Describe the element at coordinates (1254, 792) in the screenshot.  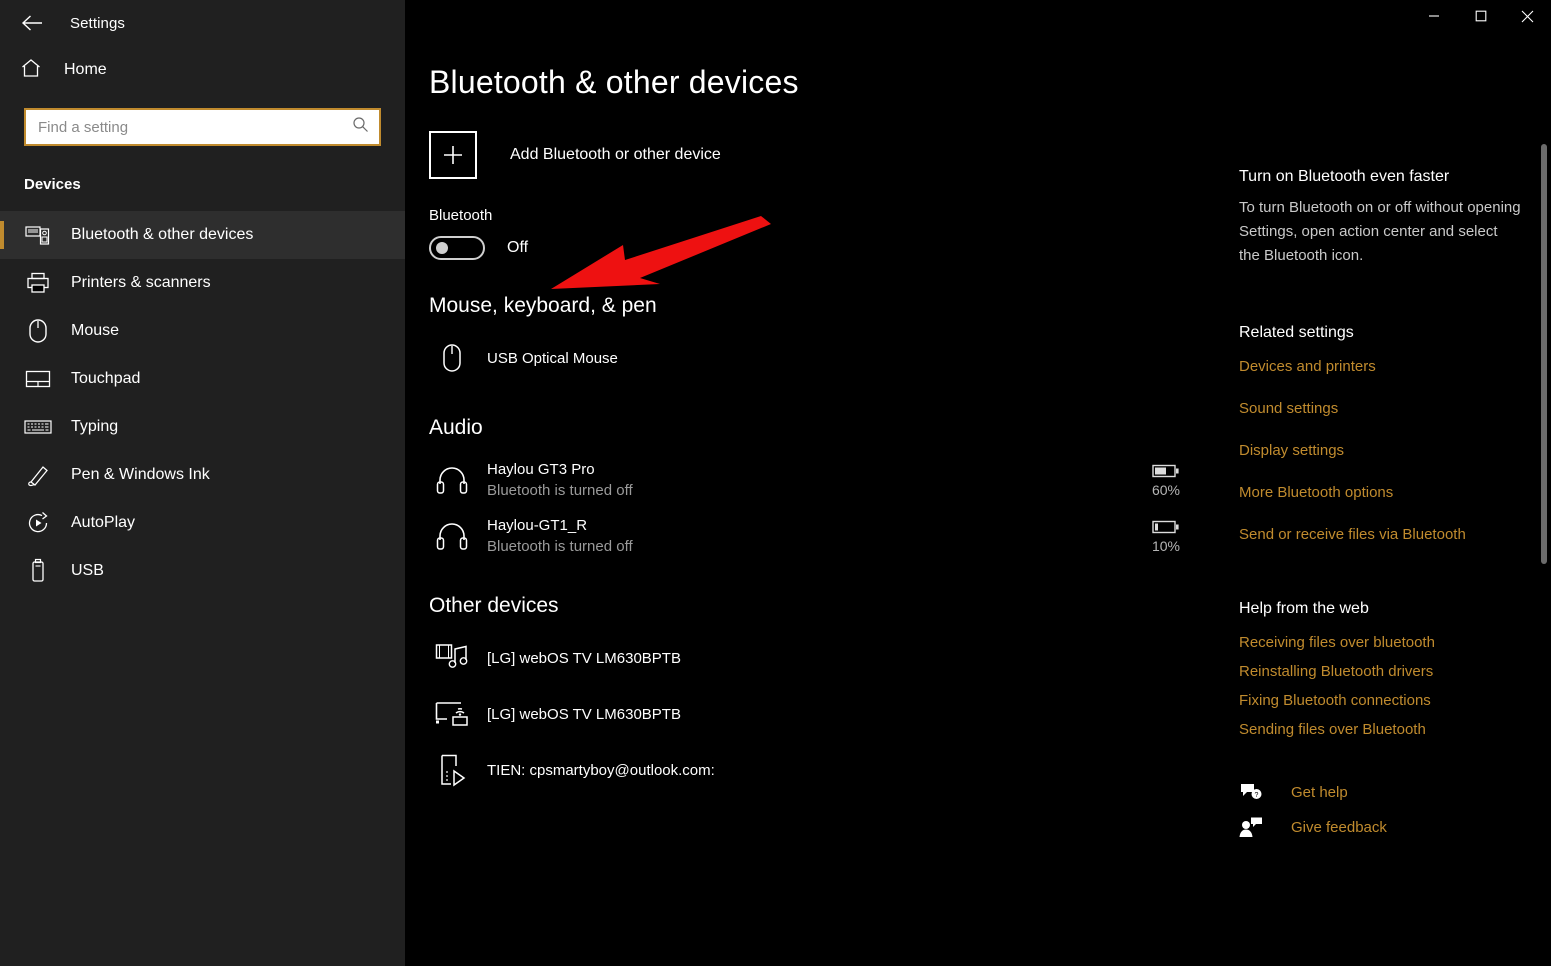
I see `get-help-icon: ?` at that location.